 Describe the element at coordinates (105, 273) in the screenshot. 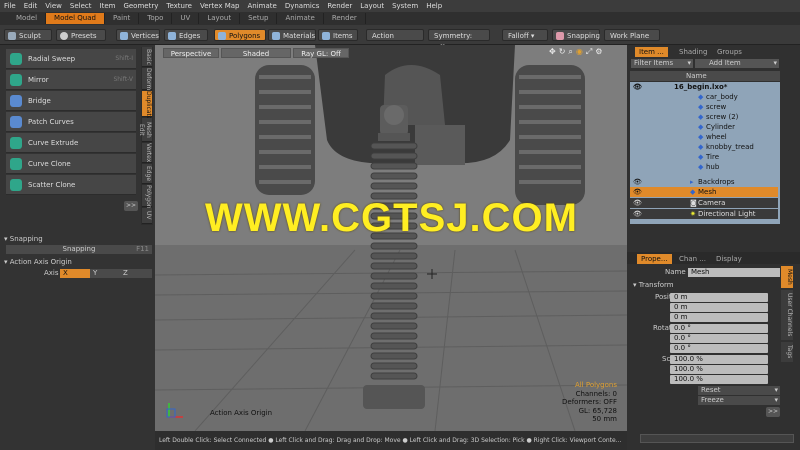

I see `axis-y-button: Y` at that location.